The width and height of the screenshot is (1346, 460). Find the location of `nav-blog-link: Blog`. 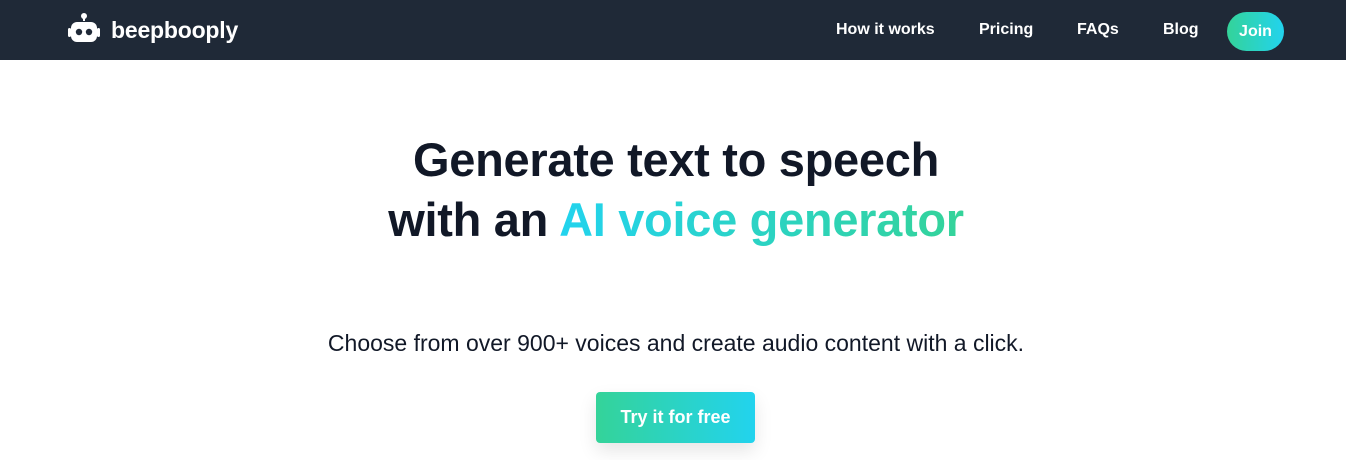

nav-blog-link: Blog is located at coordinates (1181, 30).